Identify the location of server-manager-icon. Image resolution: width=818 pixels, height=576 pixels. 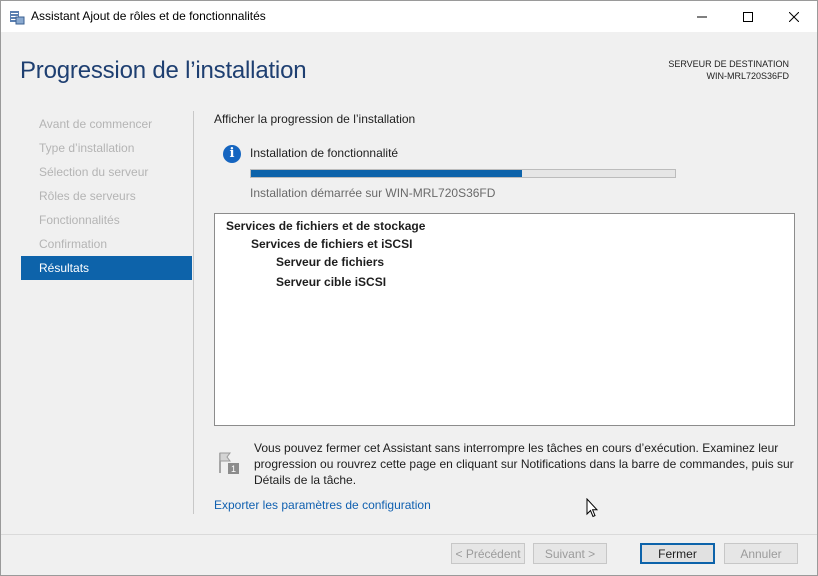
(17, 17).